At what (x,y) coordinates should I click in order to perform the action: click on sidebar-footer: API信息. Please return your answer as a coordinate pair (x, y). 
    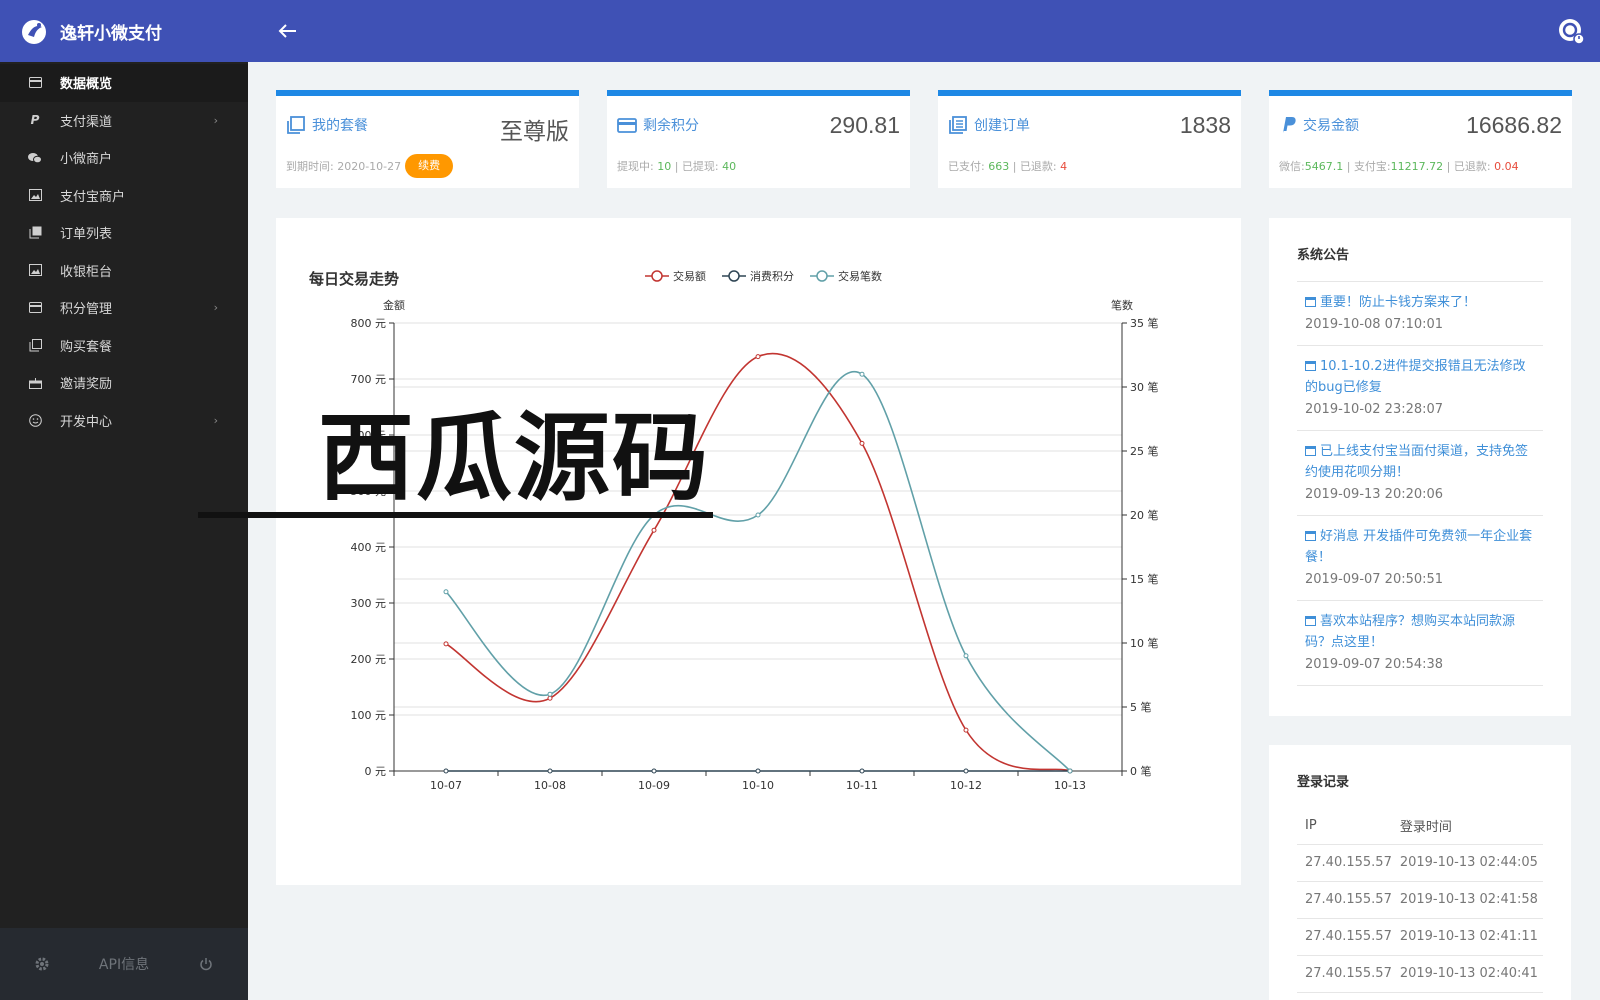
    Looking at the image, I should click on (124, 964).